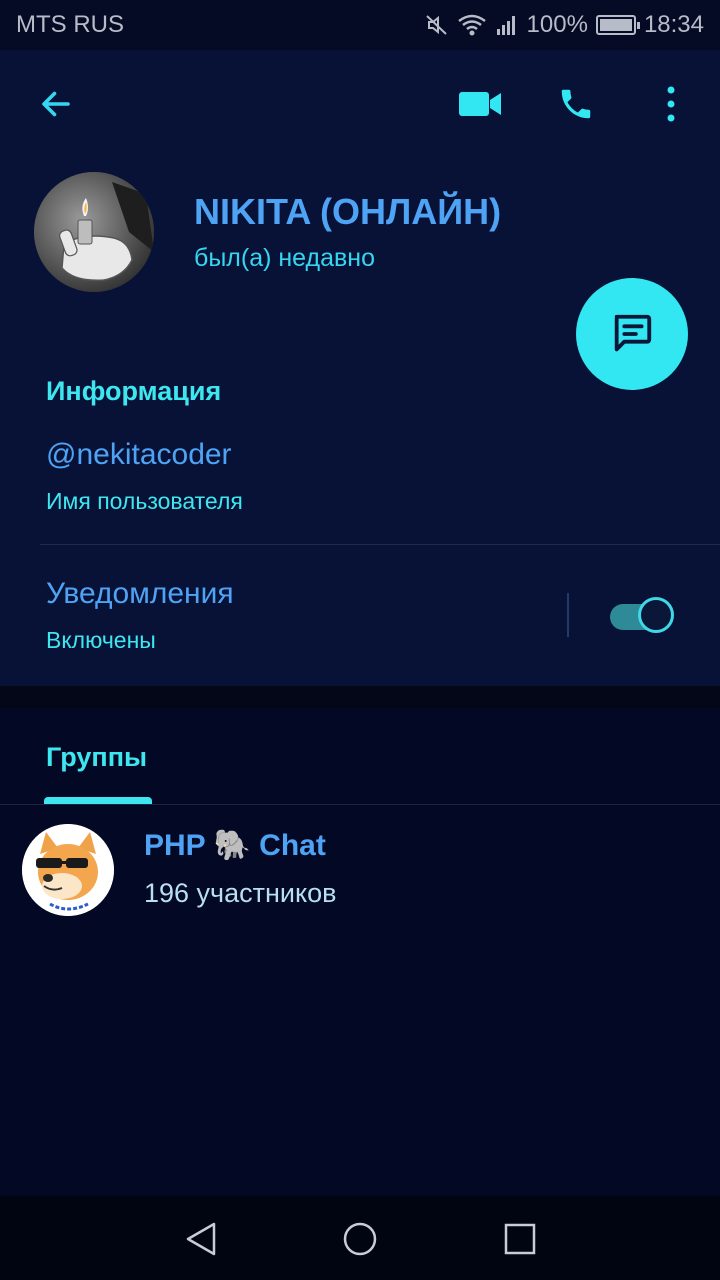 Image resolution: width=720 pixels, height=1280 pixels. Describe the element at coordinates (568, 615) in the screenshot. I see `vertical-divider` at that location.